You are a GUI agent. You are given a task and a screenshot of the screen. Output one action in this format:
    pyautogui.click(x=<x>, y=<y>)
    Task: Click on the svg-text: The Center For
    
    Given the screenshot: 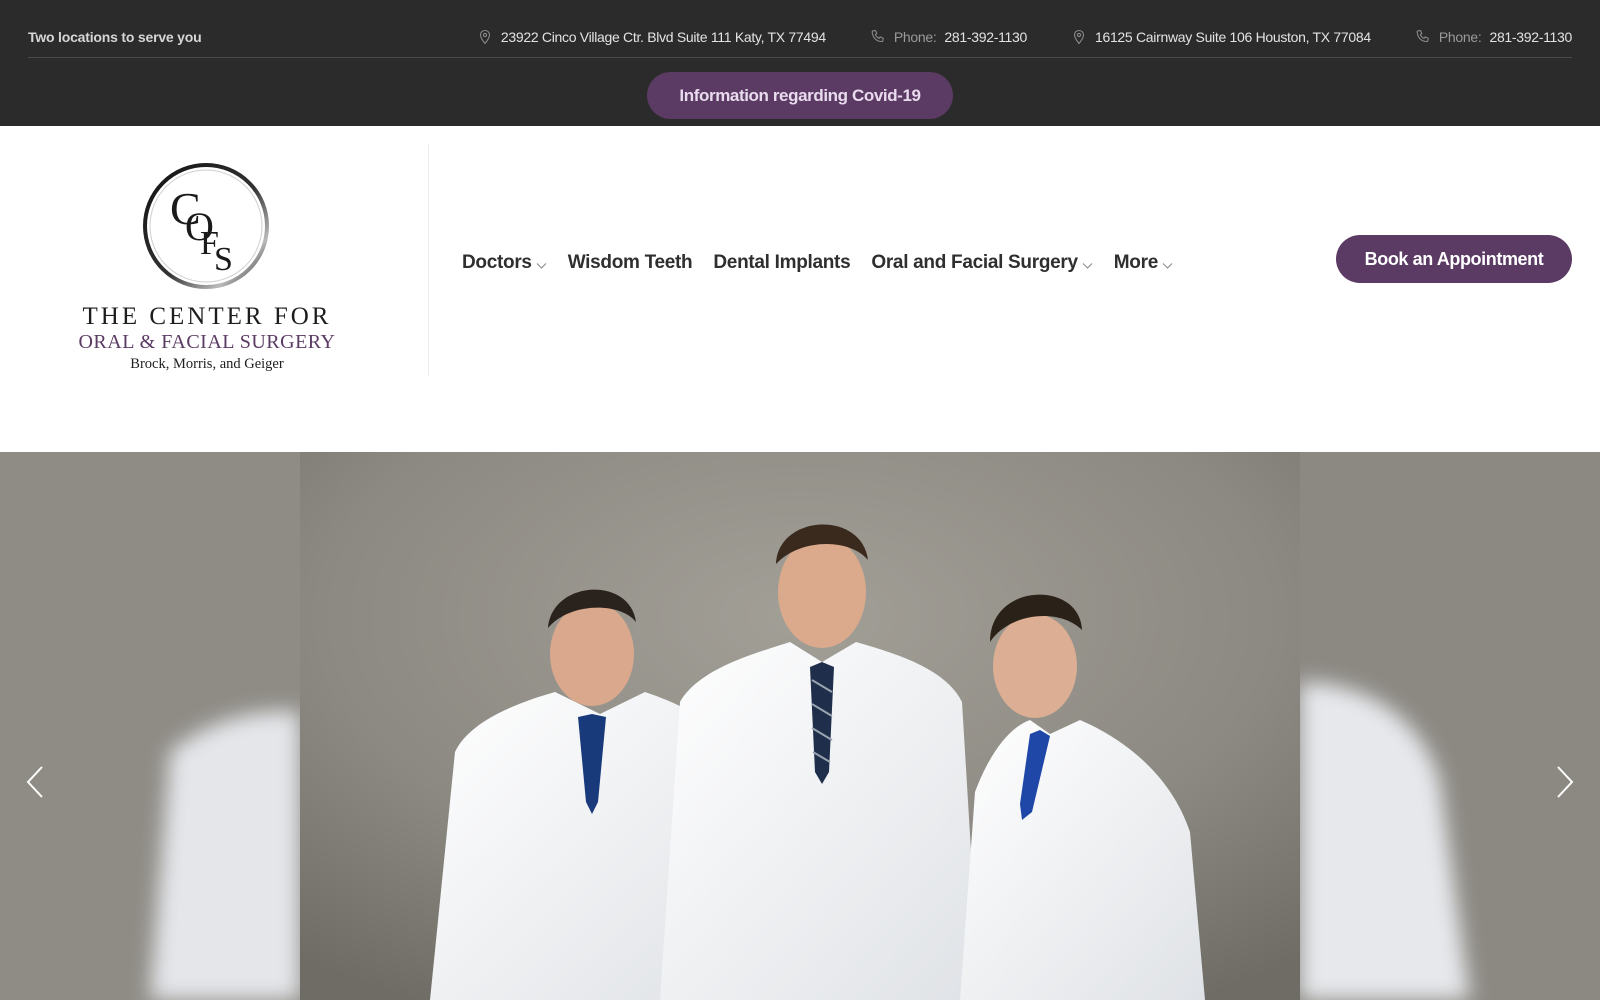 What is the action you would take?
    pyautogui.click(x=207, y=316)
    